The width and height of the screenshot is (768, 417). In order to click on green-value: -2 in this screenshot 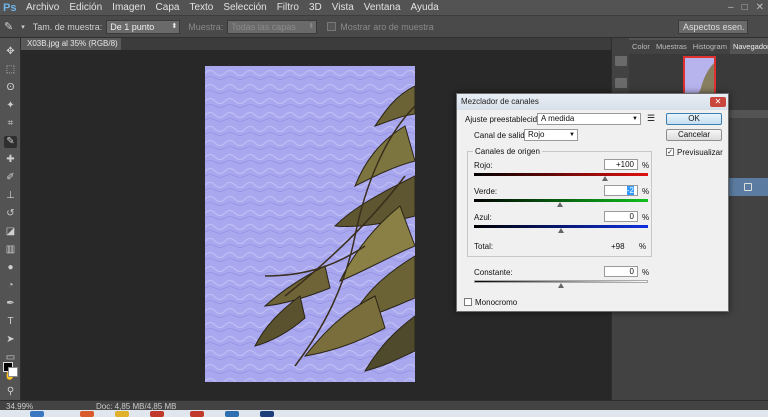, I will do `click(630, 190)`.